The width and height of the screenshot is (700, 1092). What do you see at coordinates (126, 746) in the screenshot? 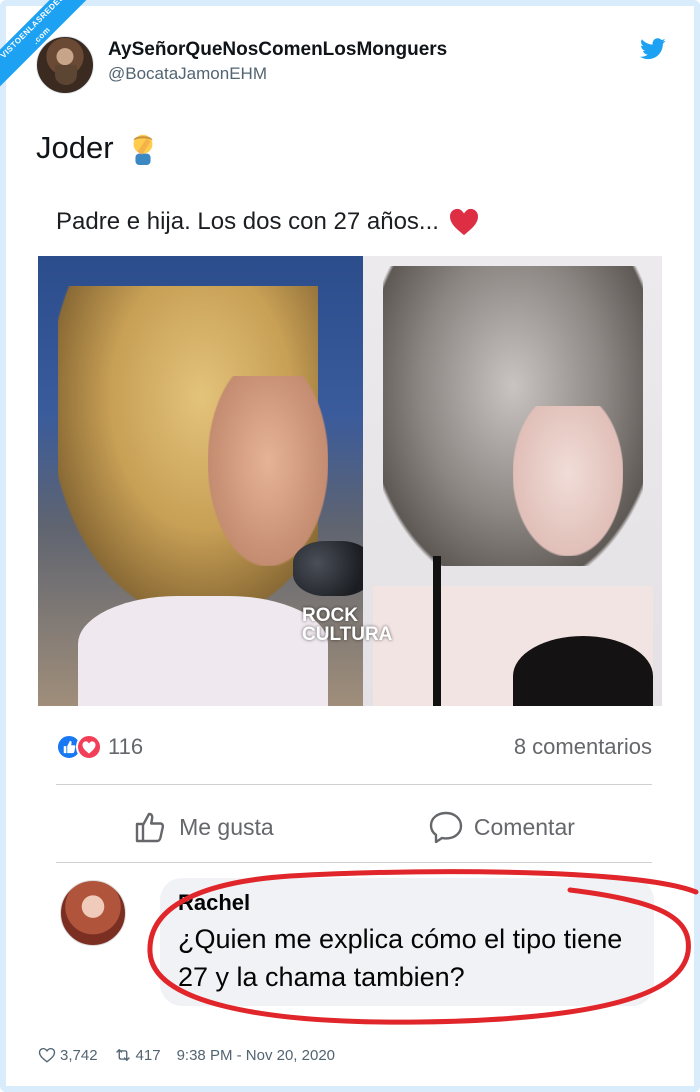
I see `reactions-count: 116` at bounding box center [126, 746].